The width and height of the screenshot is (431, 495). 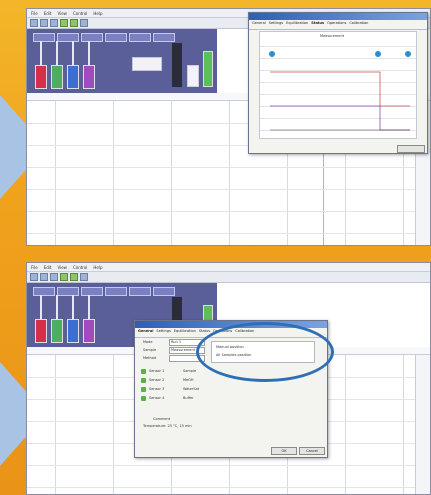 I want to click on dialog-close-button, so click(x=411, y=149).